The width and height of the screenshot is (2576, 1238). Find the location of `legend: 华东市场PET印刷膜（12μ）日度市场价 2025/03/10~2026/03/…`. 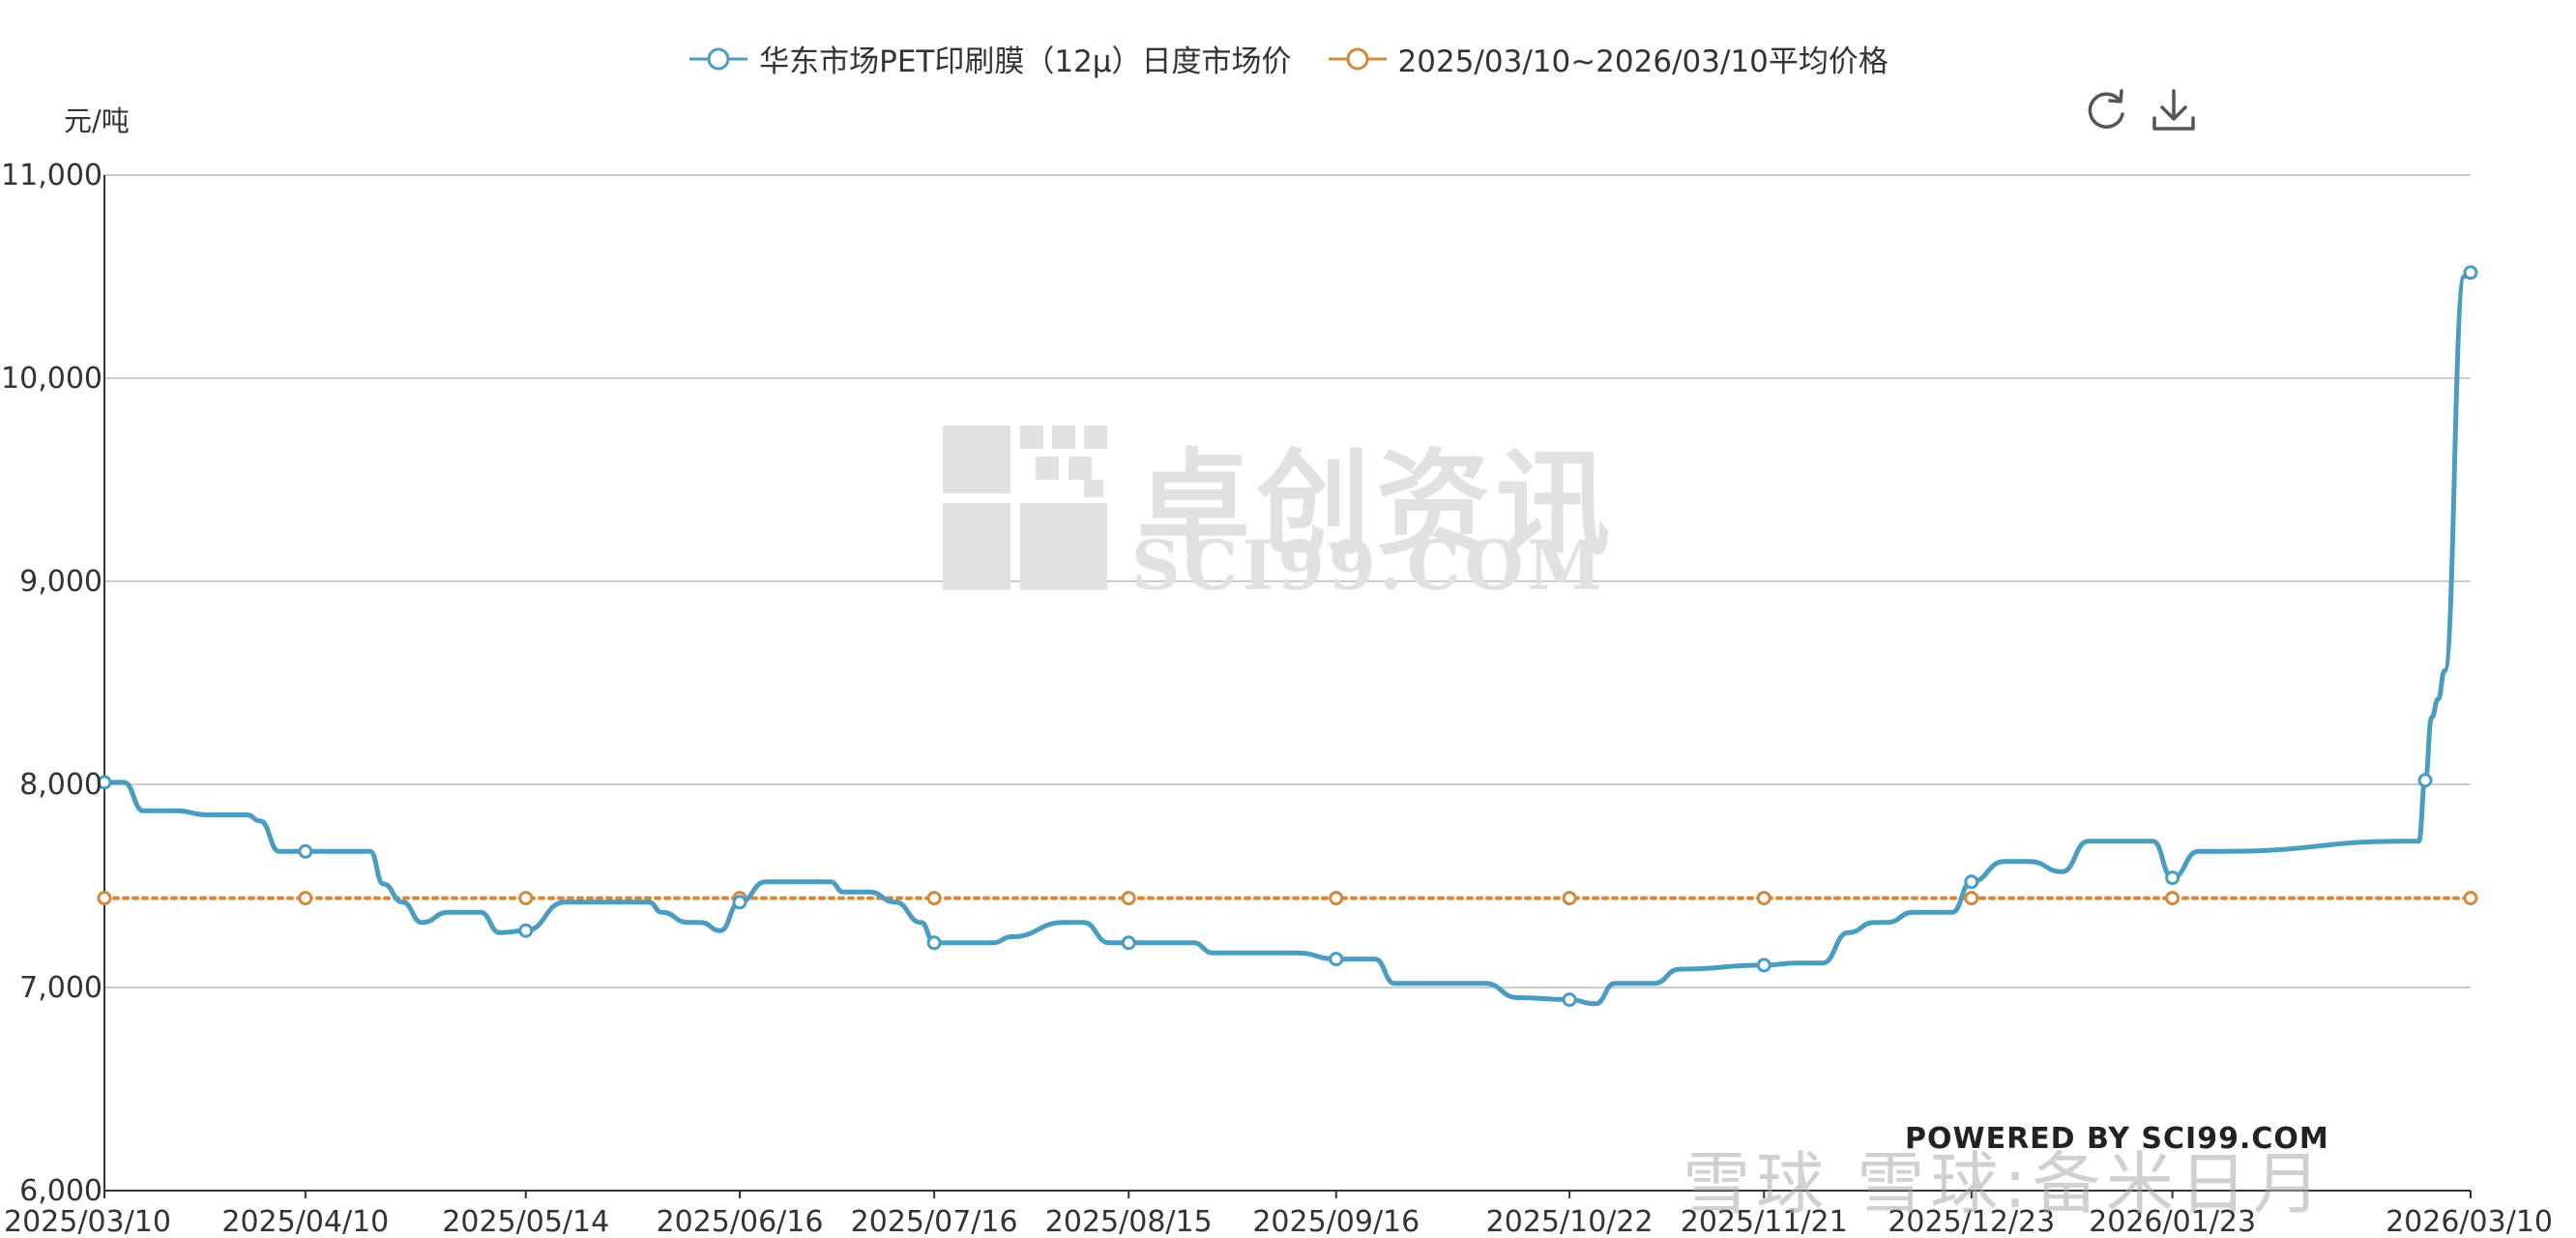

legend: 华东市场PET印刷膜（12μ）日度市场价 2025/03/10~2026/03/… is located at coordinates (1288, 58).